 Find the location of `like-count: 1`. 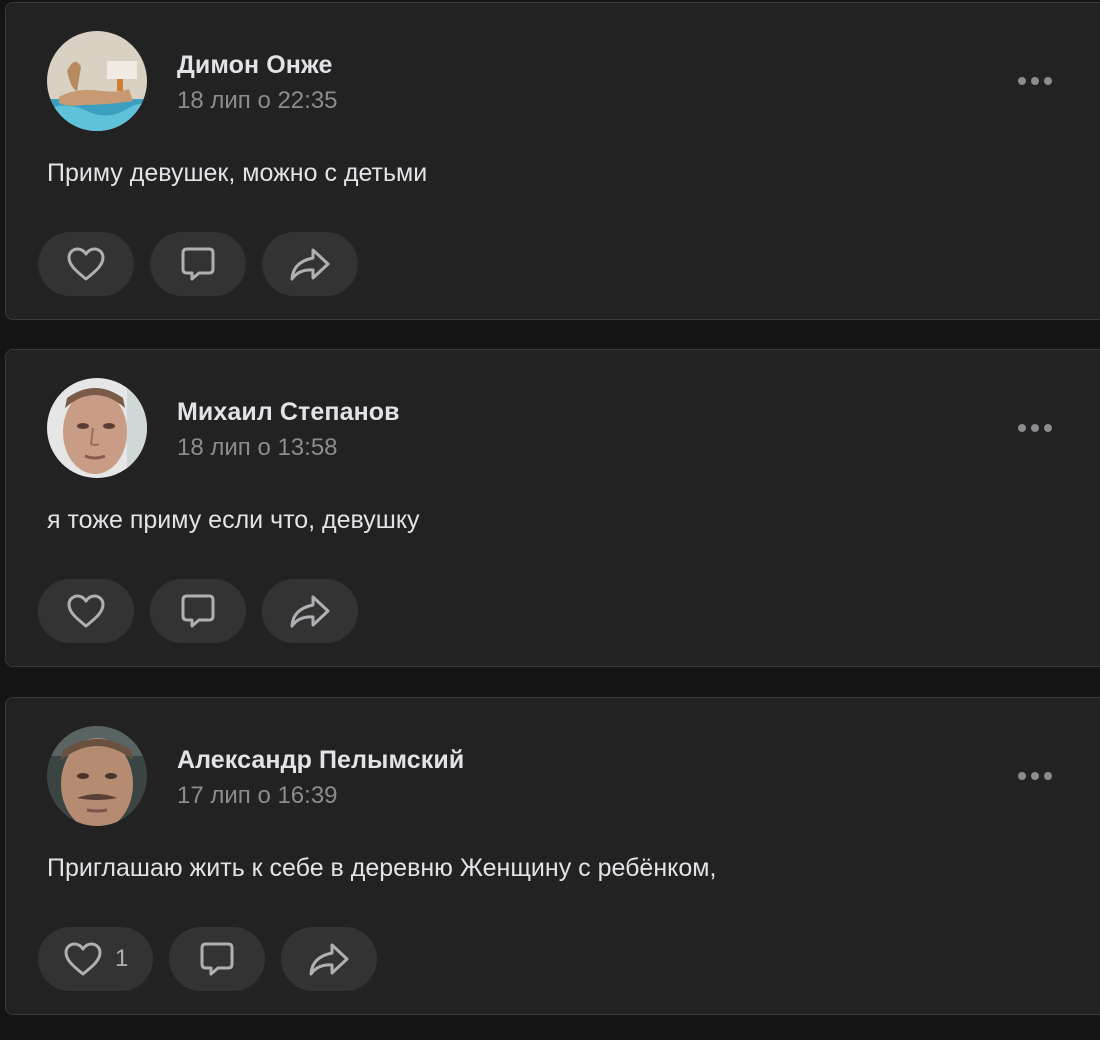

like-count: 1 is located at coordinates (122, 958).